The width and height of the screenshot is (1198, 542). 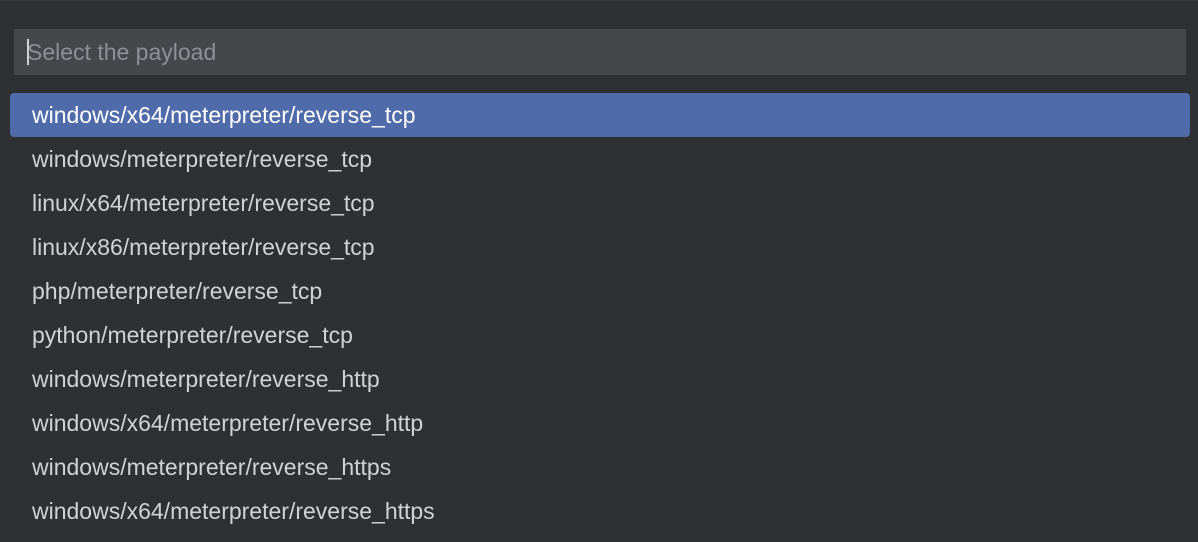 I want to click on payload-search-input, so click(x=600, y=52).